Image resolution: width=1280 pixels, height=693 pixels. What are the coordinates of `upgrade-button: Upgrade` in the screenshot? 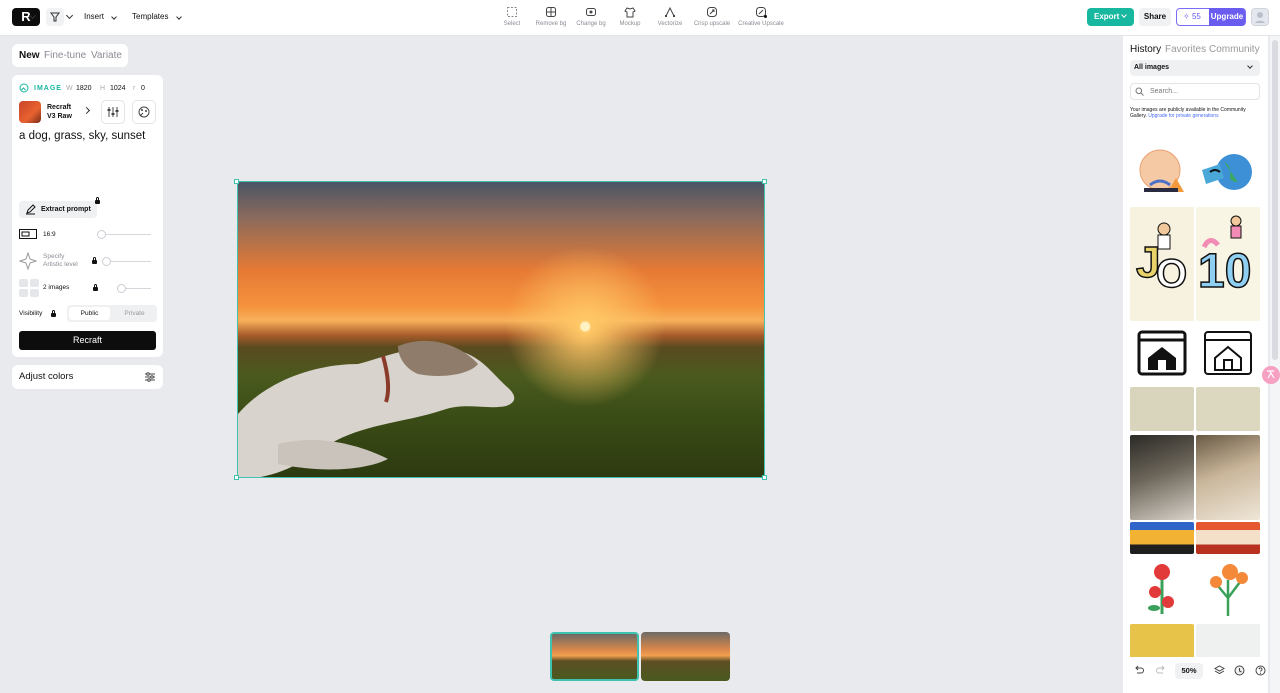 It's located at (1227, 17).